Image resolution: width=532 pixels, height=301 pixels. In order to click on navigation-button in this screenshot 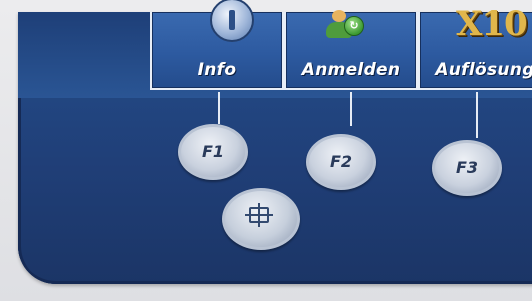, I will do `click(261, 219)`.